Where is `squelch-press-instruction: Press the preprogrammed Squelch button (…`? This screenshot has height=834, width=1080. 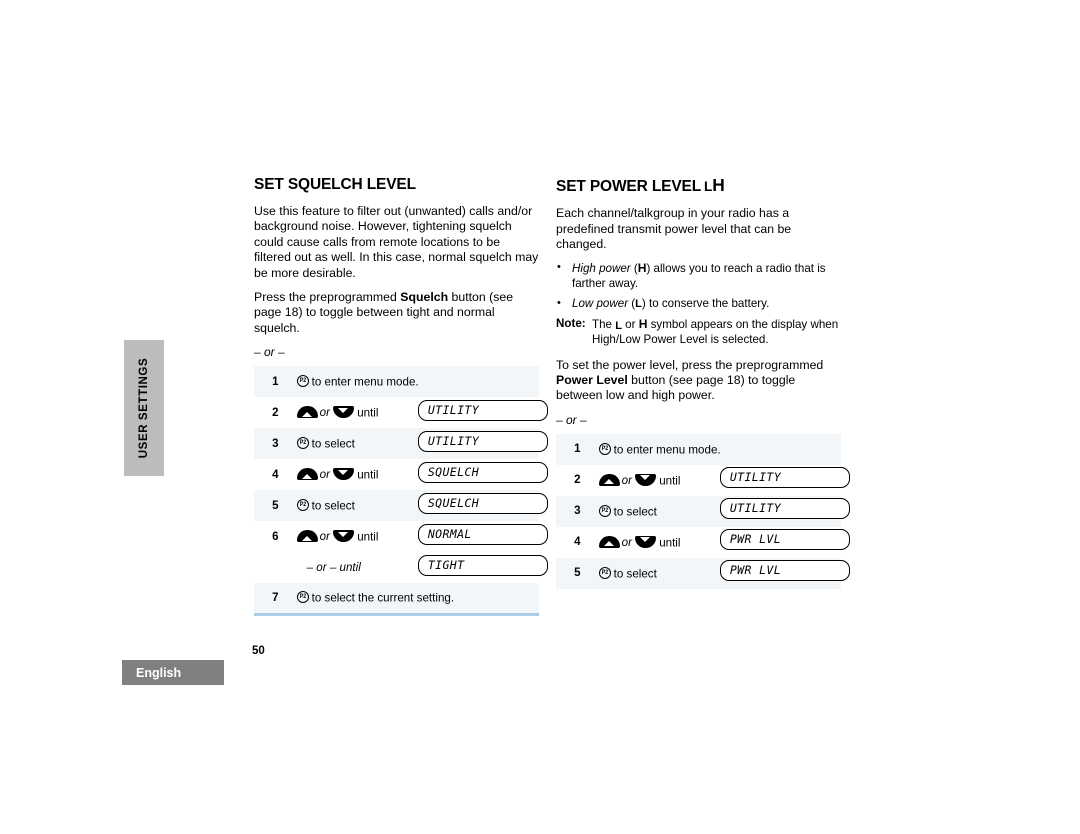
squelch-press-instruction: Press the preprogrammed Squelch button (… is located at coordinates (396, 313).